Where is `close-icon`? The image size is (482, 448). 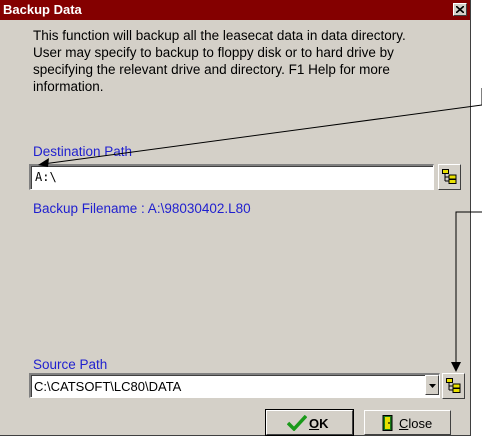
close-icon is located at coordinates (460, 9).